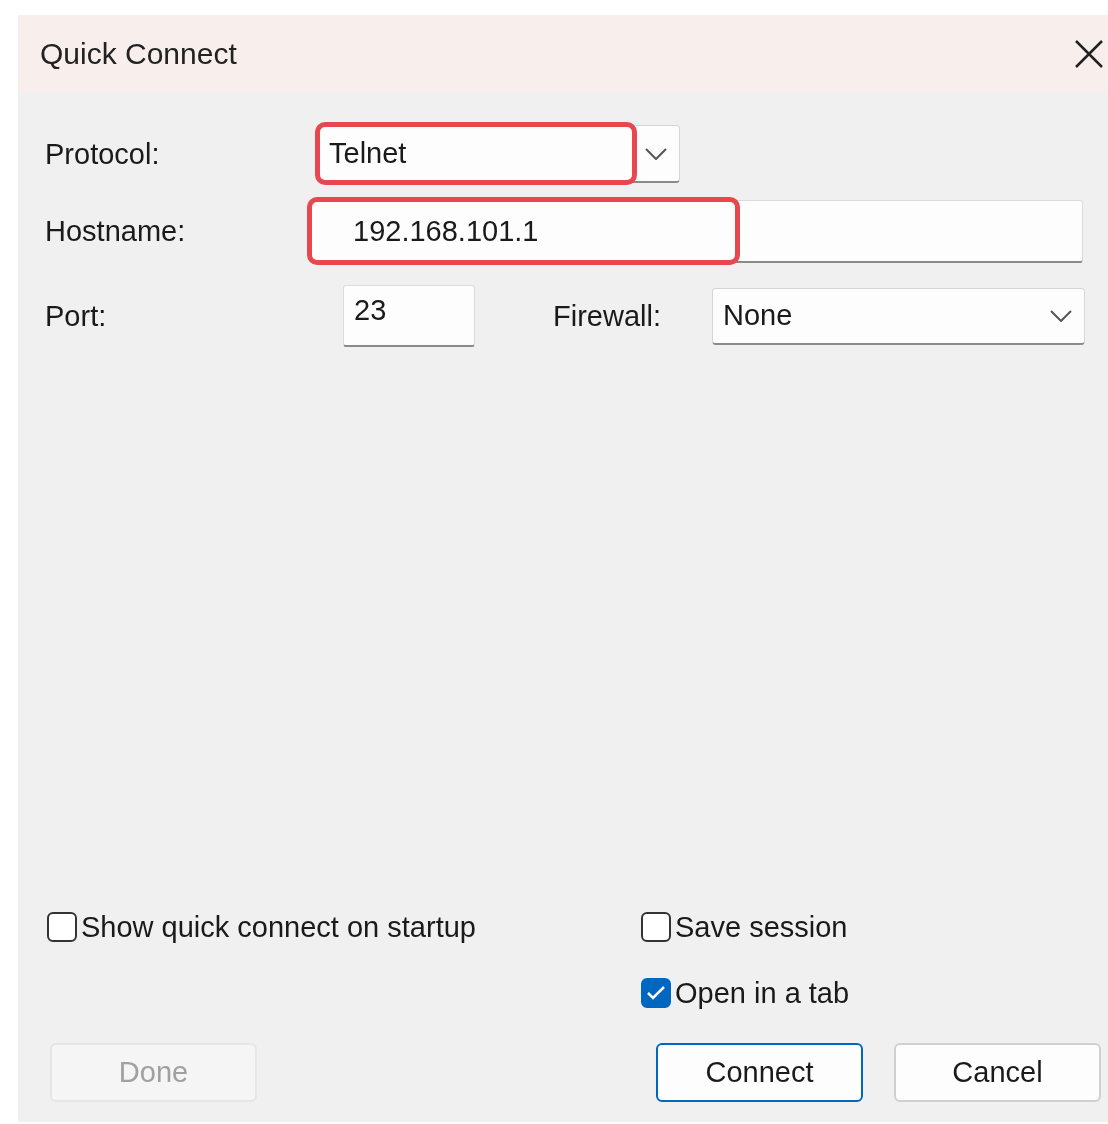  I want to click on checkbox-label: Show quick connect on startup, so click(278, 927).